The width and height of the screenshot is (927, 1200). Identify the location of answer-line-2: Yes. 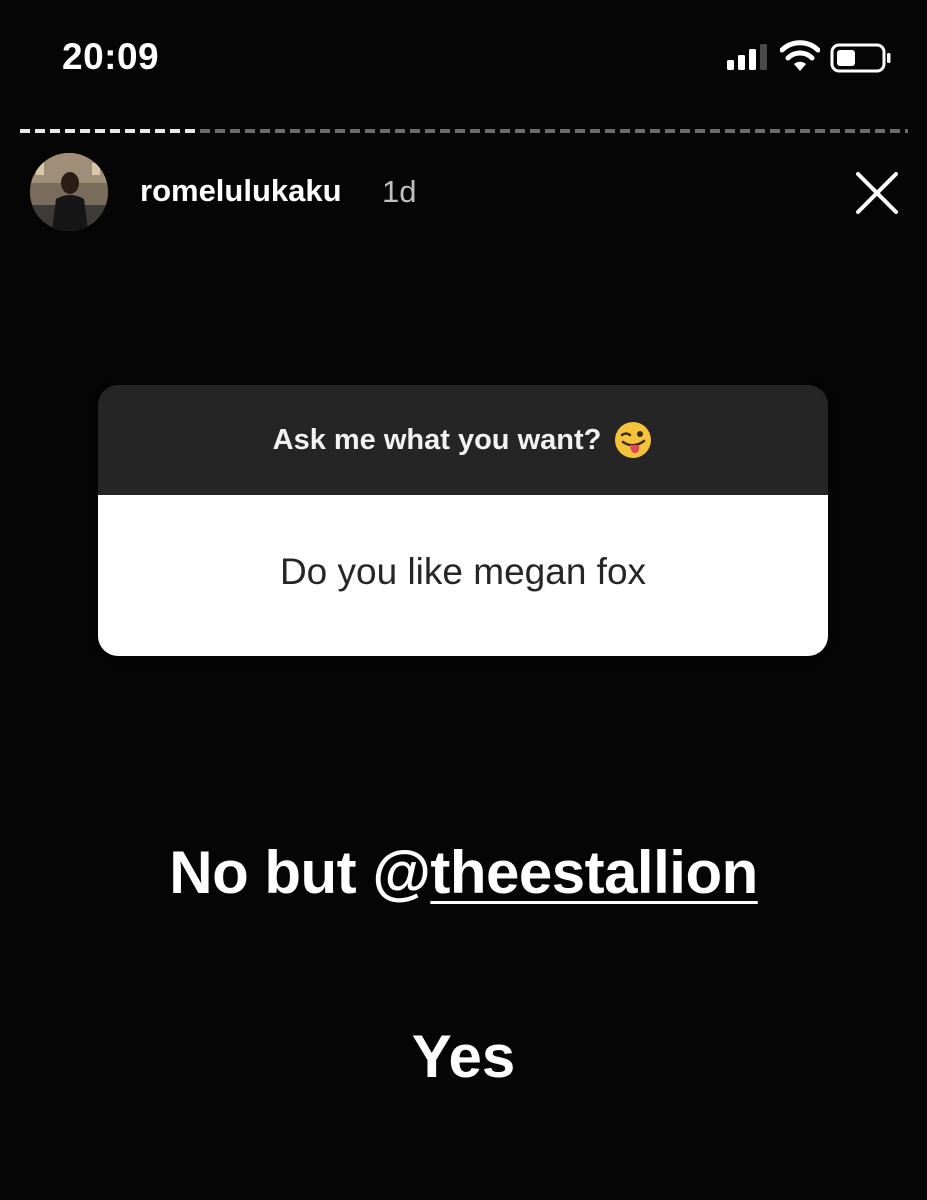
(463, 1056).